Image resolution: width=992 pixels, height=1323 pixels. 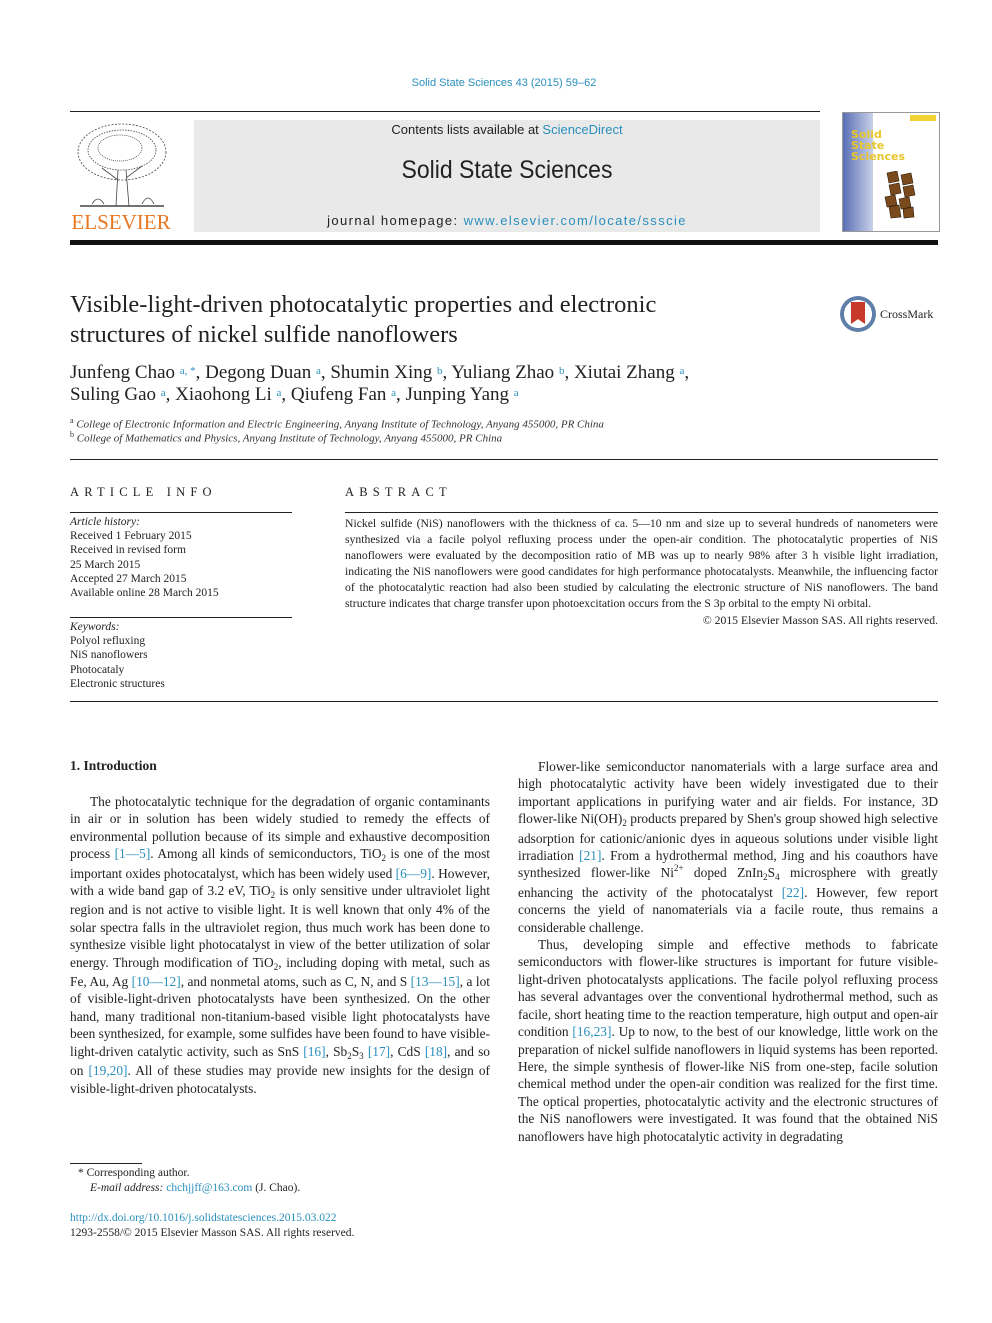 What do you see at coordinates (314, 1051) in the screenshot?
I see `citation-link: [16]` at bounding box center [314, 1051].